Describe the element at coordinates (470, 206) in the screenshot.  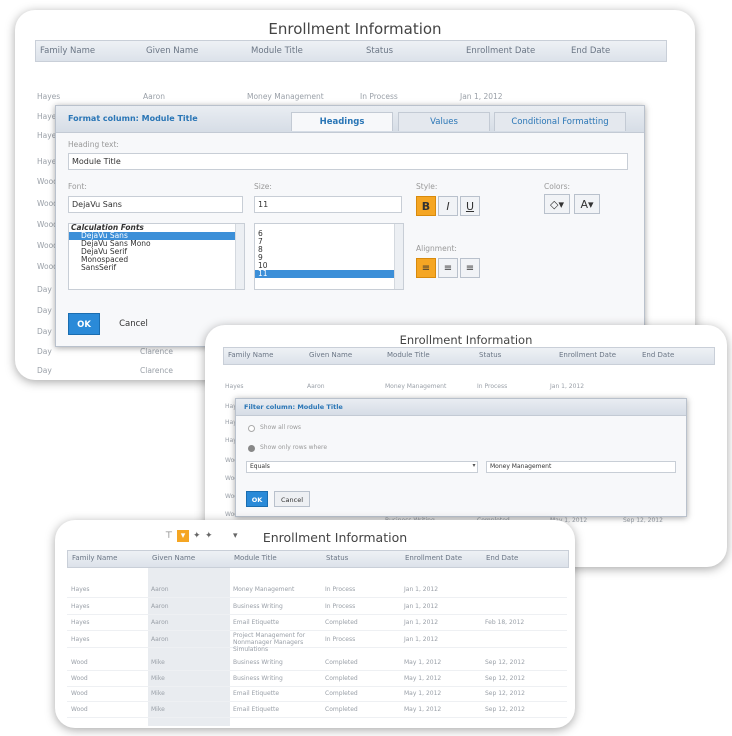
I see `underline-button: U` at that location.